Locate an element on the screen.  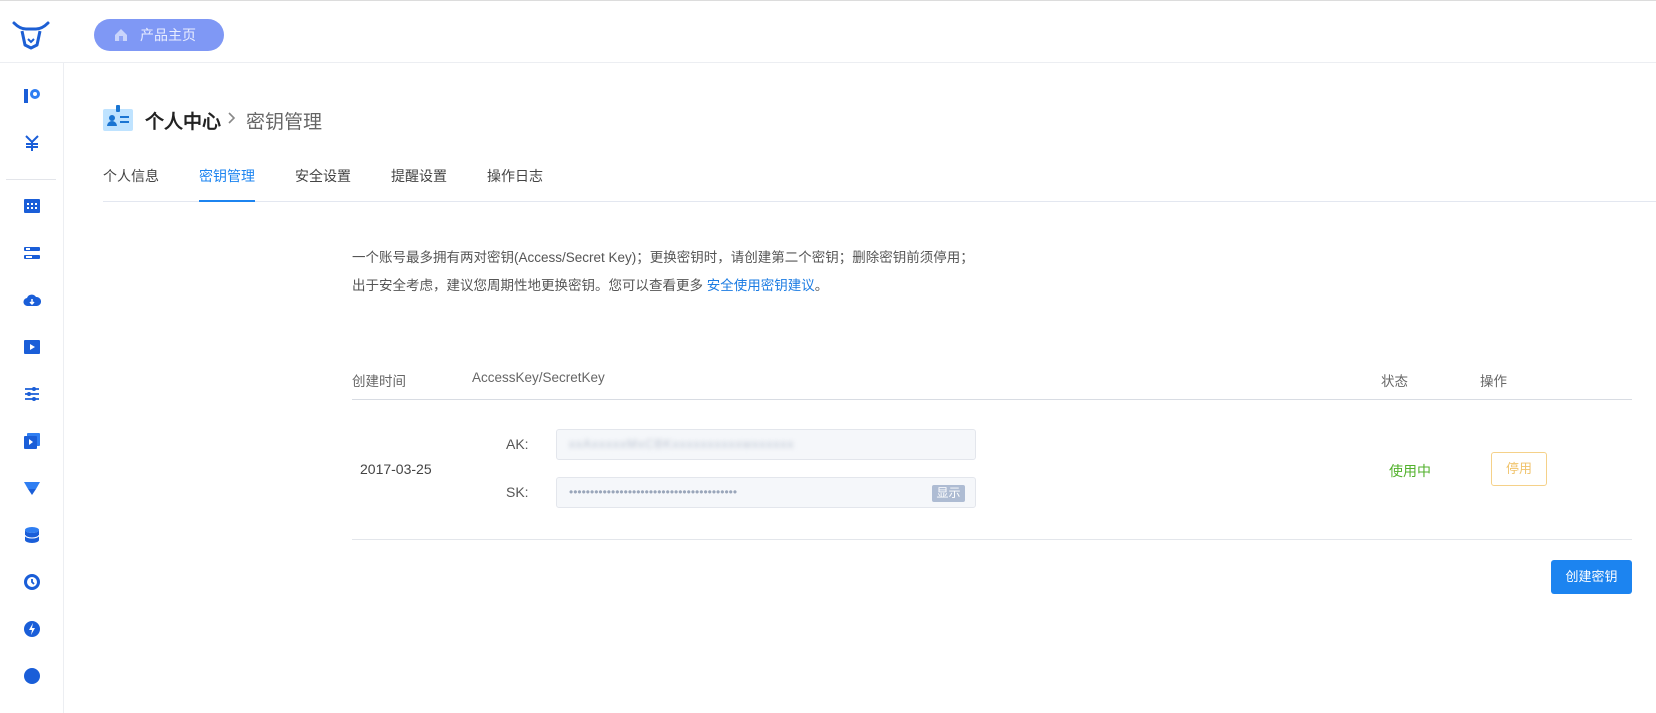
home-icon is located at coordinates (121, 35).